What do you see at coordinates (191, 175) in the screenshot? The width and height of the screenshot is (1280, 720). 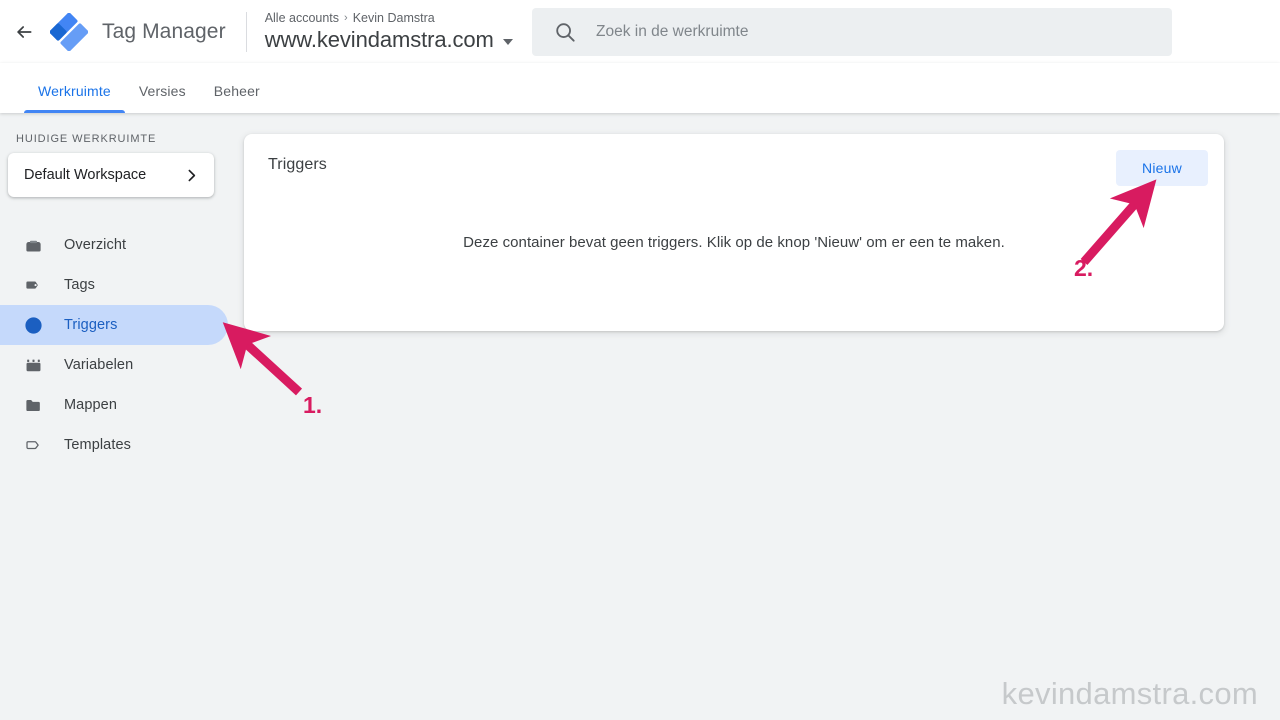 I see `chevron-right-icon` at bounding box center [191, 175].